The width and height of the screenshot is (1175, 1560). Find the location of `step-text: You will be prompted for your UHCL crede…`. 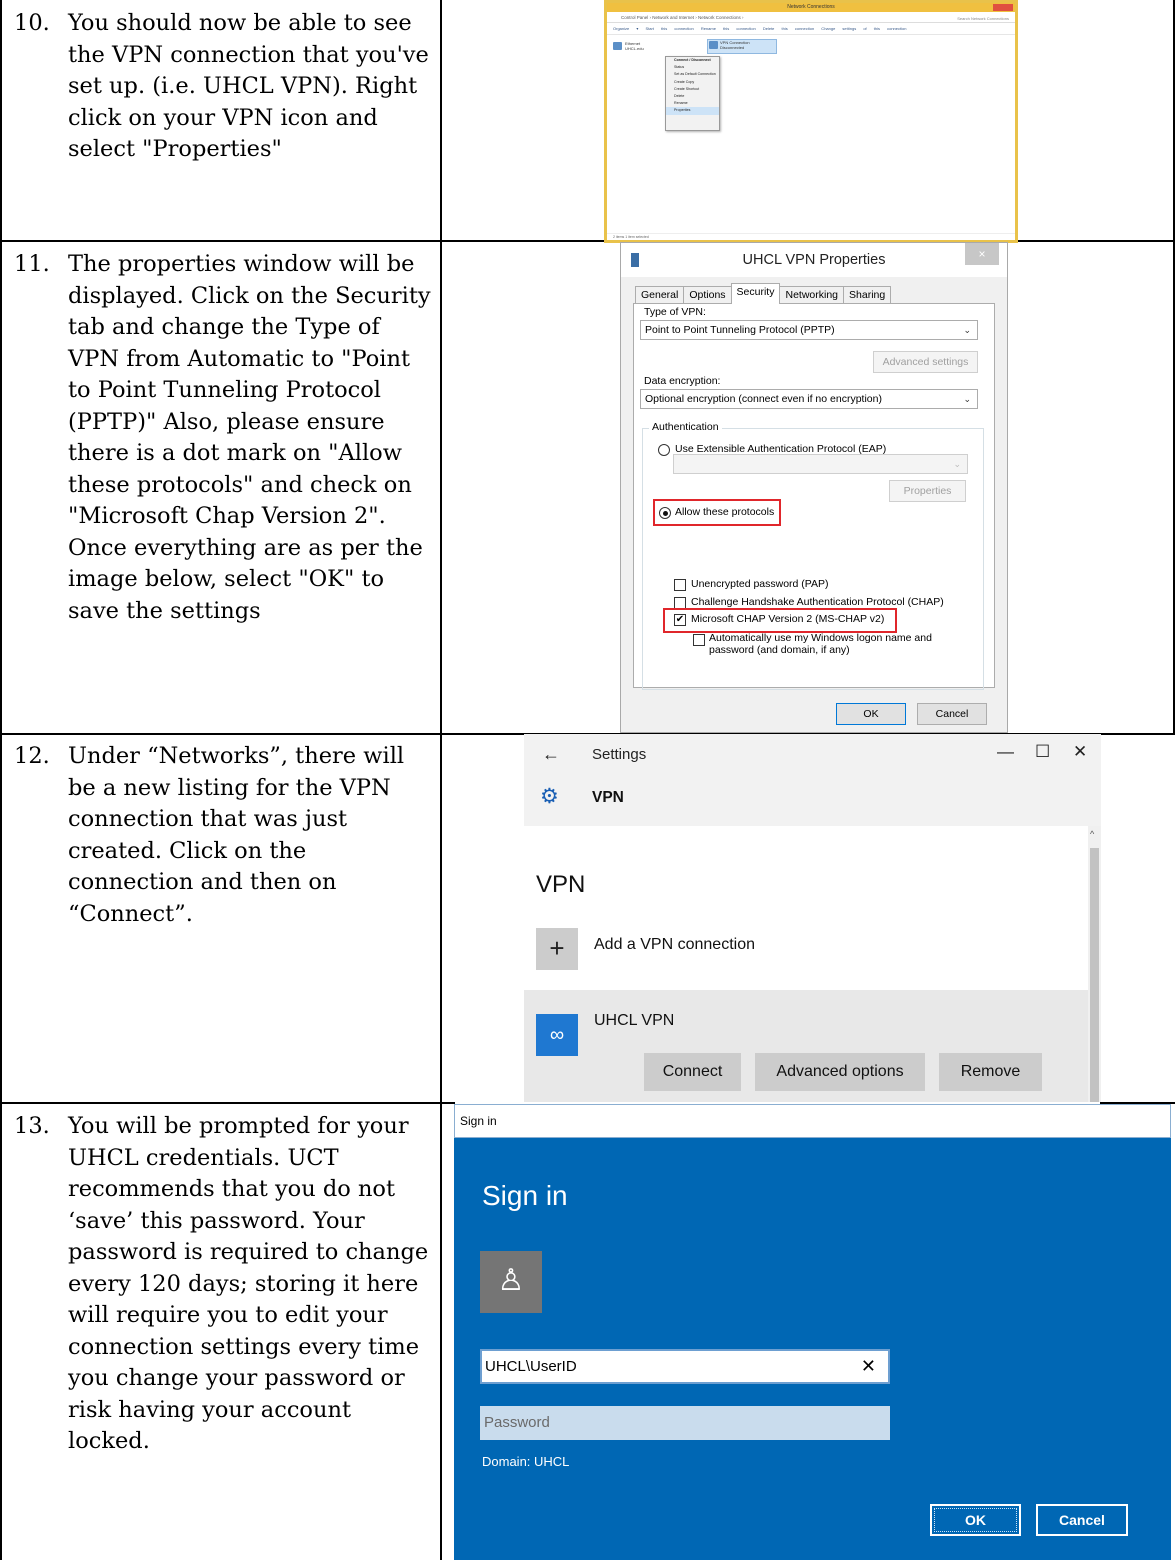

step-text: You will be prompted for your UHCL crede… is located at coordinates (248, 1283).